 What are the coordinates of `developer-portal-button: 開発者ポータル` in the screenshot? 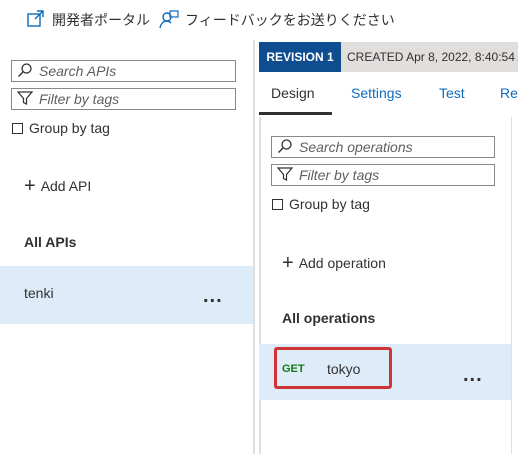 It's located at (88, 20).